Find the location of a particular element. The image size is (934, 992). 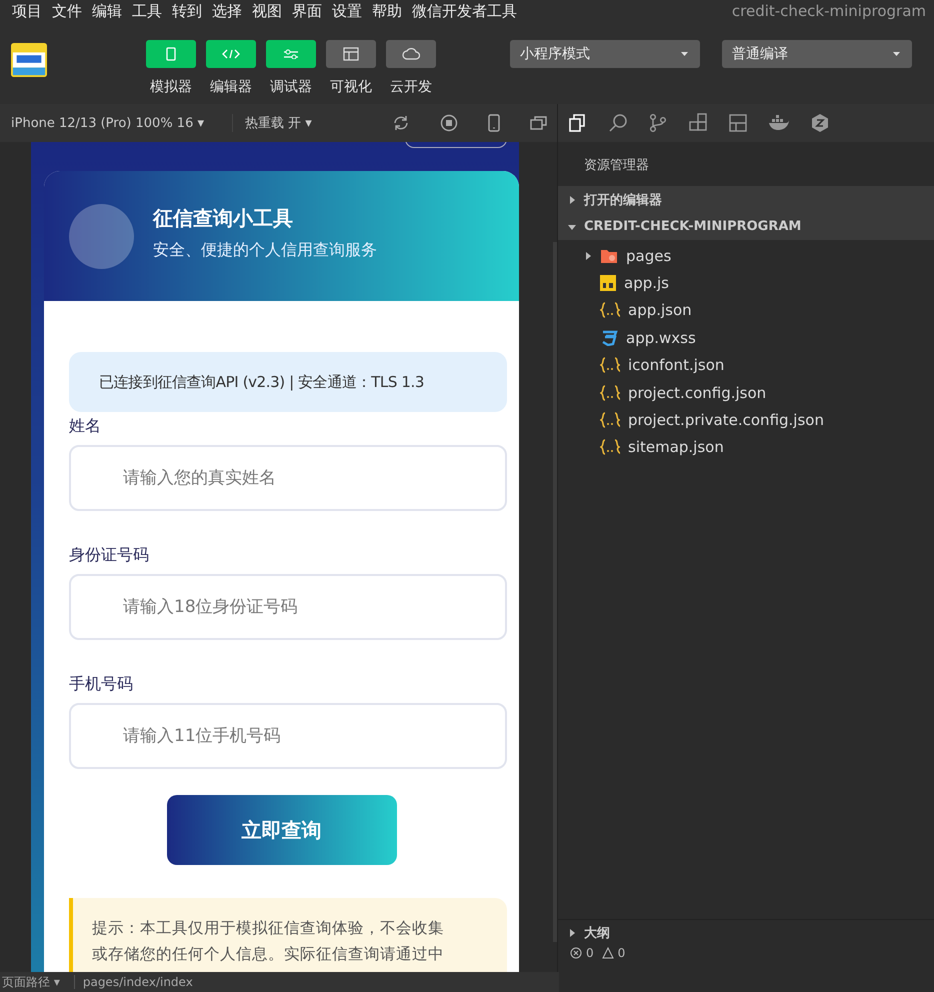

page-path-selector: 页面路径 ▾ is located at coordinates (31, 982).